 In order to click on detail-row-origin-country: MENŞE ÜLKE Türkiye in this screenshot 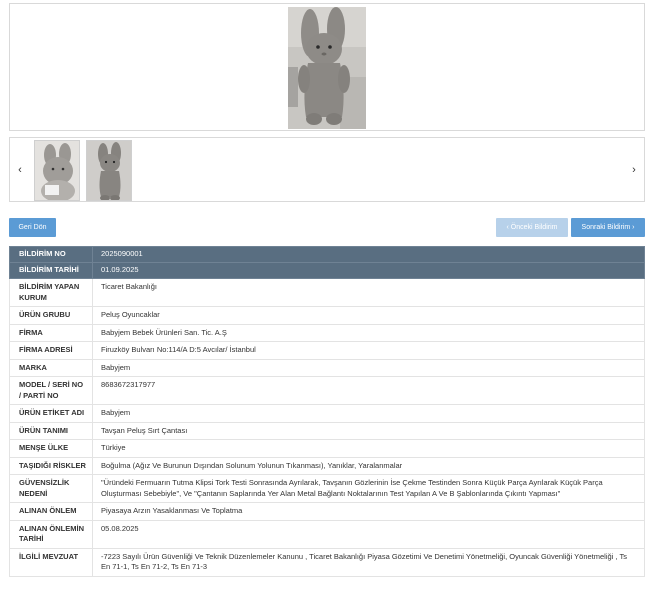, I will do `click(327, 448)`.